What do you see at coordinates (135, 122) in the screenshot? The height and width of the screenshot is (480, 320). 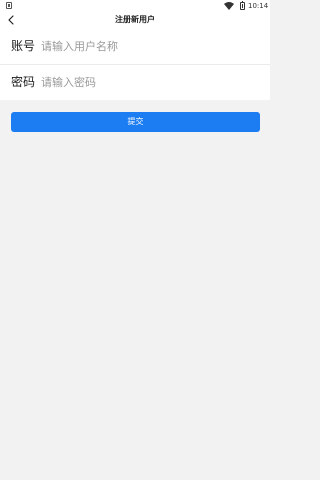 I see `submit-button: 提交` at bounding box center [135, 122].